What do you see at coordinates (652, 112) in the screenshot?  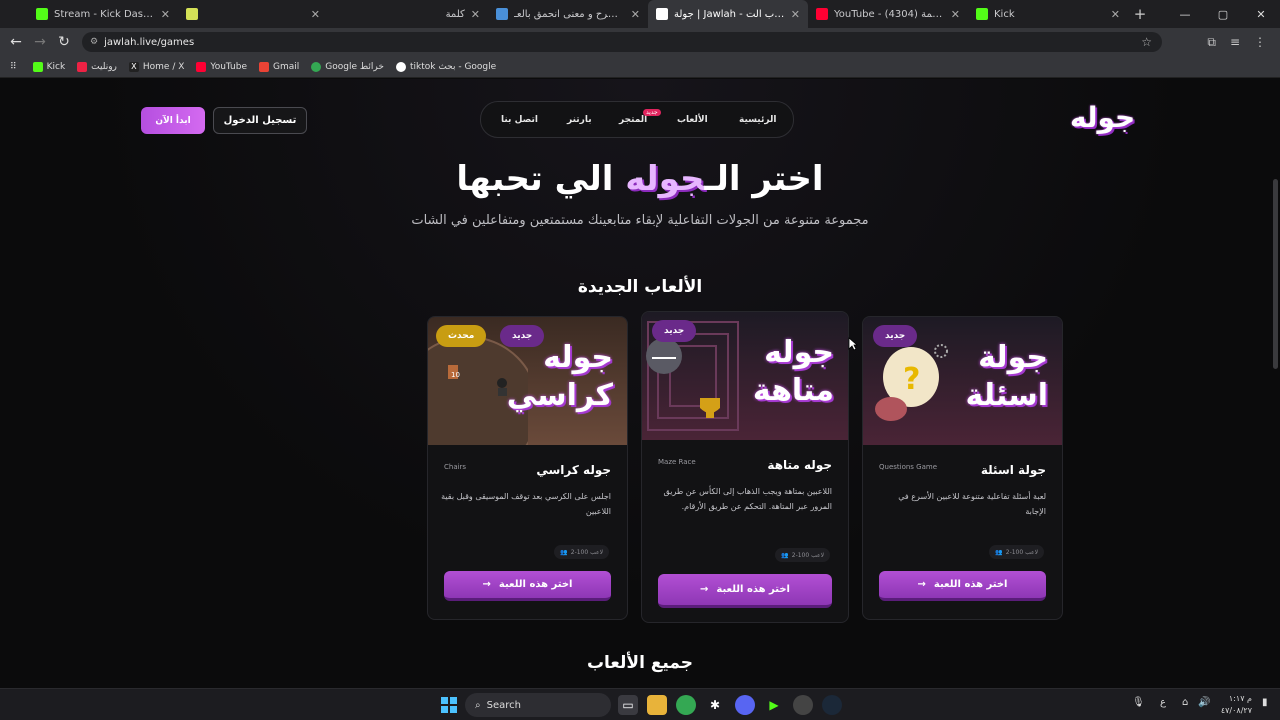 I see `store-new-badge: جديد` at bounding box center [652, 112].